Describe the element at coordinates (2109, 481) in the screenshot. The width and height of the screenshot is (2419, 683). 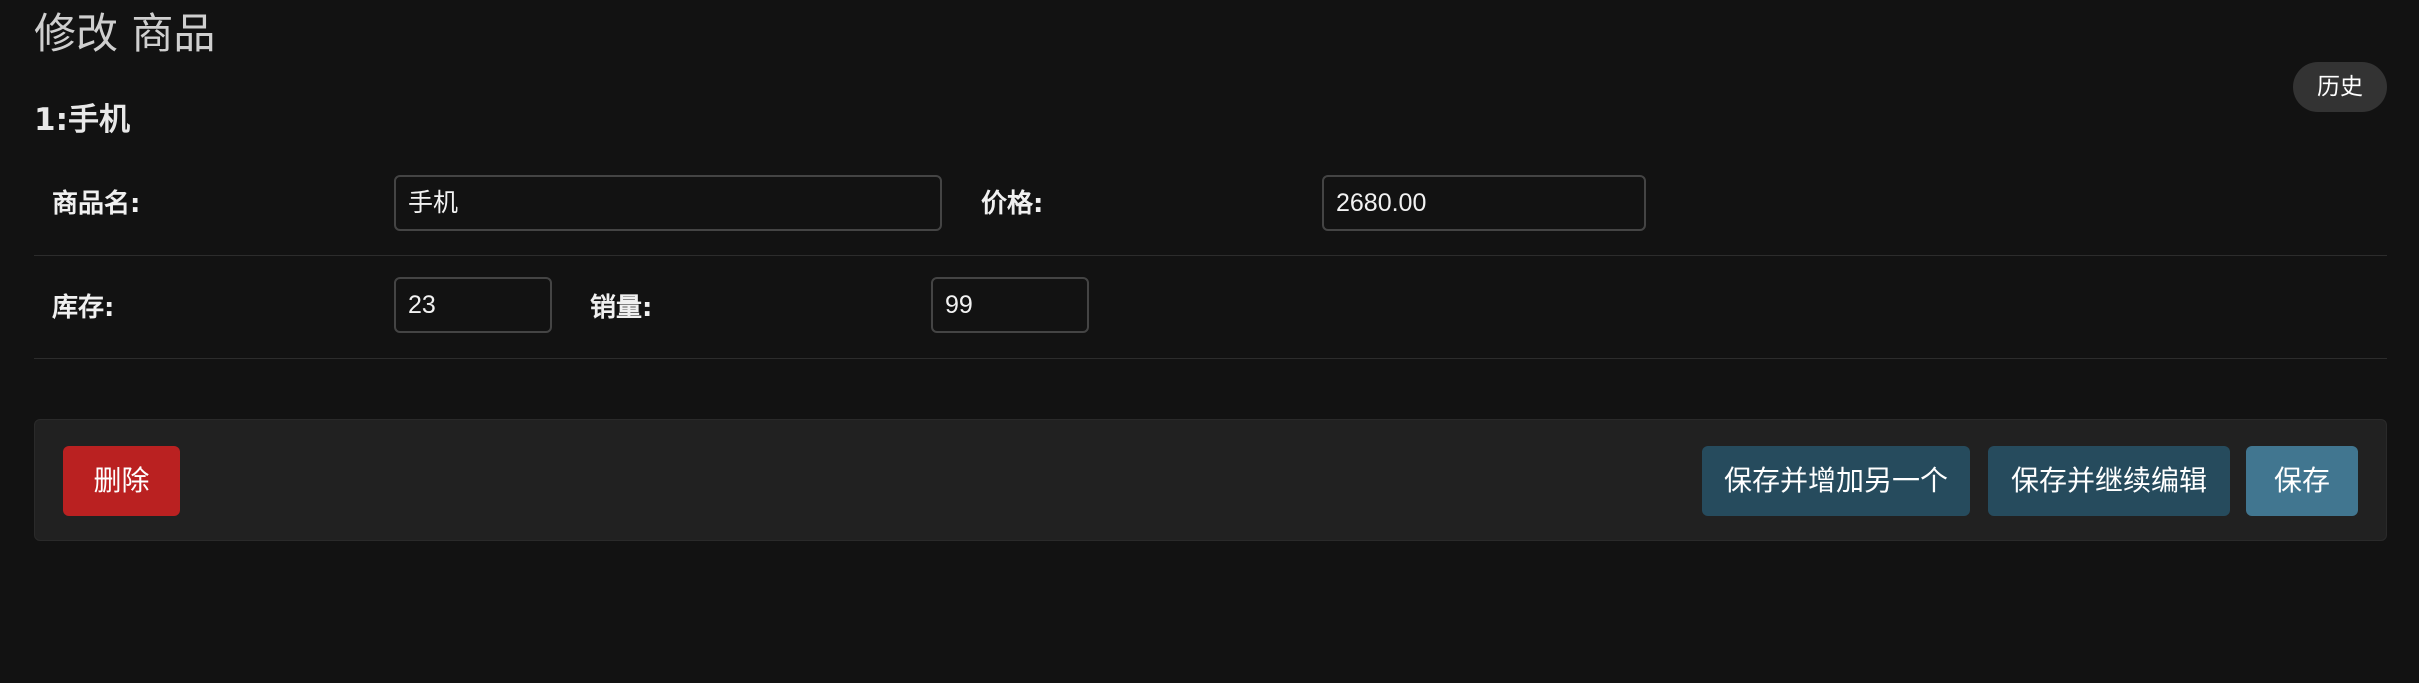
I see `save-and-continue-button: 保存并继续编辑` at that location.